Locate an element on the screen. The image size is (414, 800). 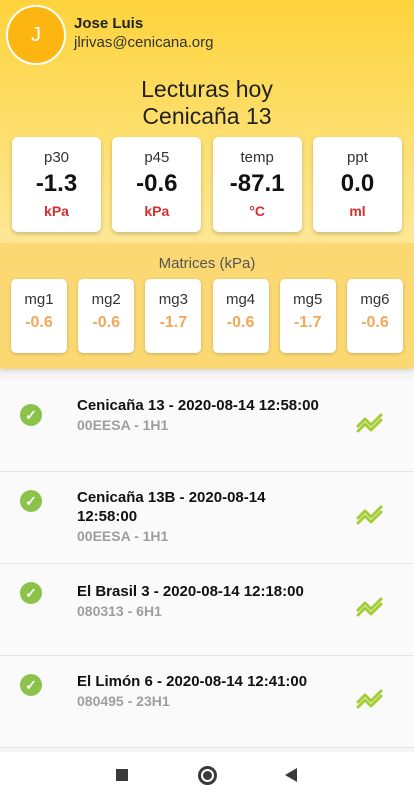
reading-unit: °C is located at coordinates (257, 211).